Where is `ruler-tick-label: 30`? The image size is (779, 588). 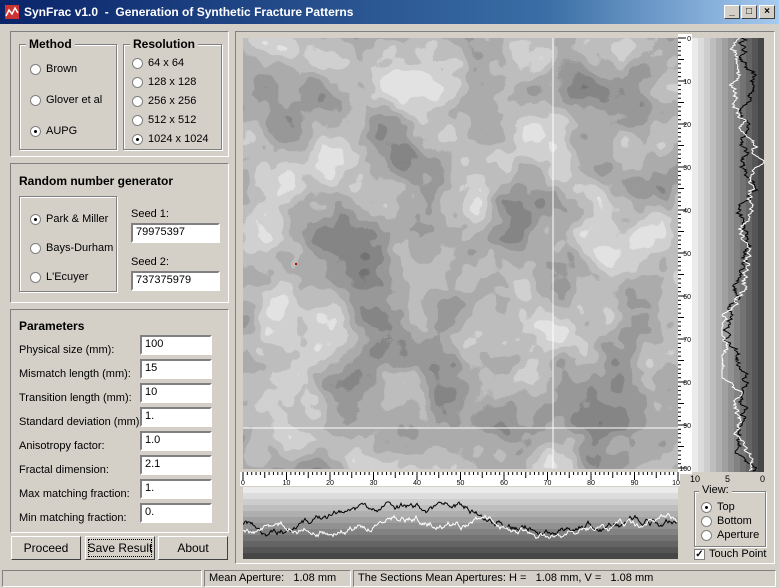
ruler-tick-label: 30 is located at coordinates (374, 483).